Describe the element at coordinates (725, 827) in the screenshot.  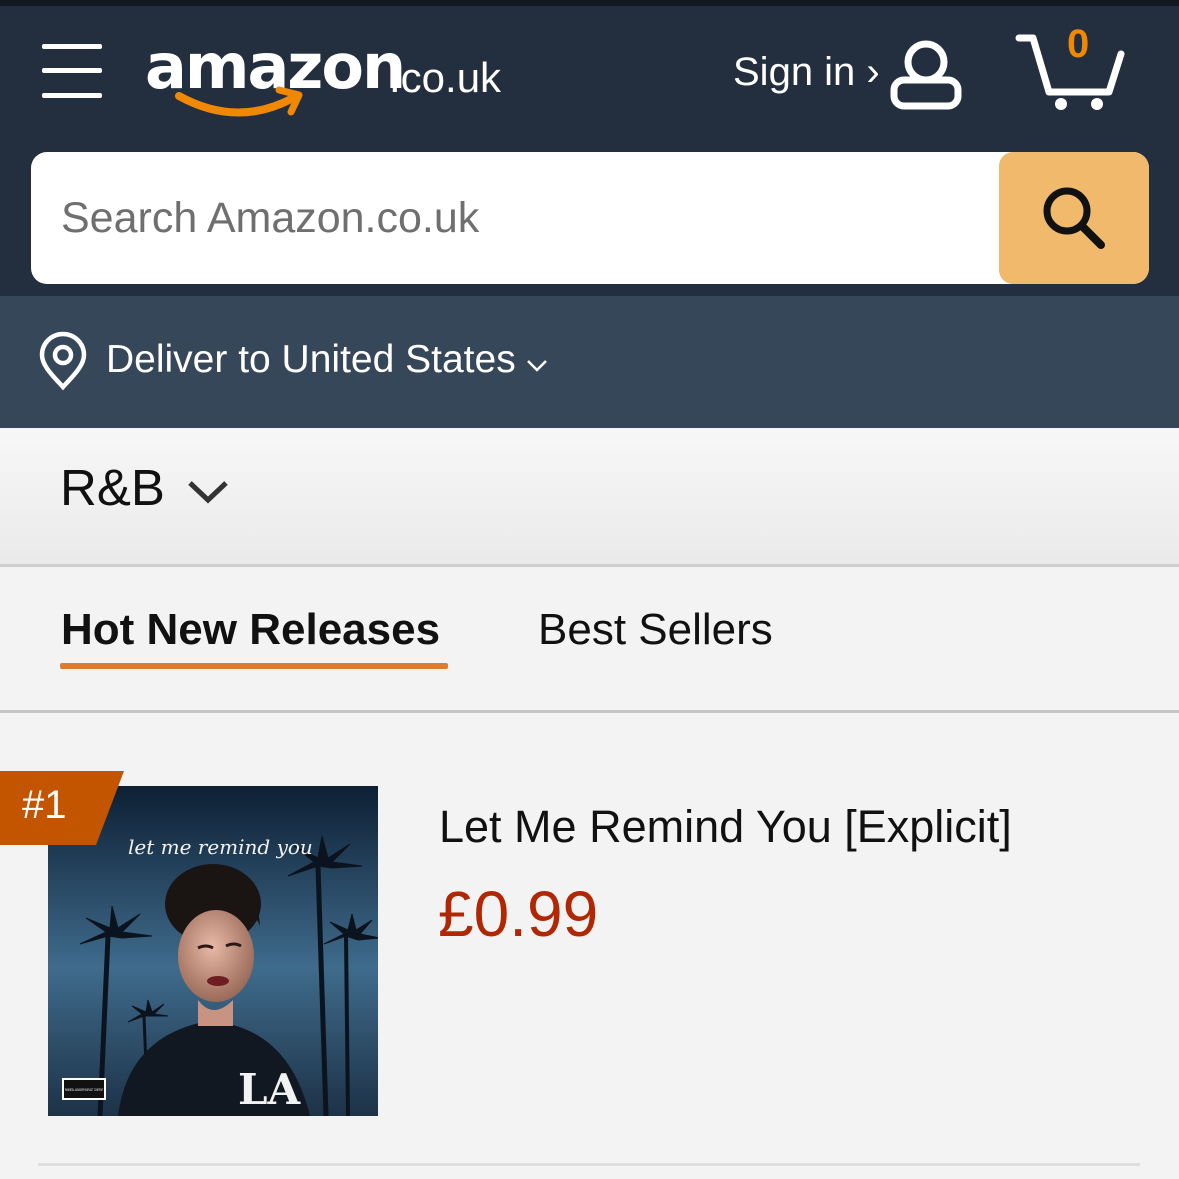
I see `product-title: Let Me Remind You [Explicit]` at that location.